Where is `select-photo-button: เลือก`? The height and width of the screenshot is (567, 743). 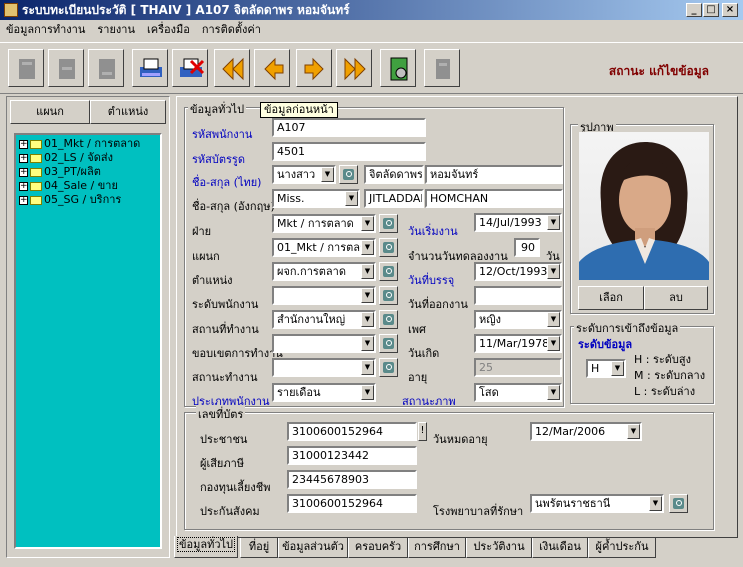 select-photo-button: เลือก is located at coordinates (611, 298).